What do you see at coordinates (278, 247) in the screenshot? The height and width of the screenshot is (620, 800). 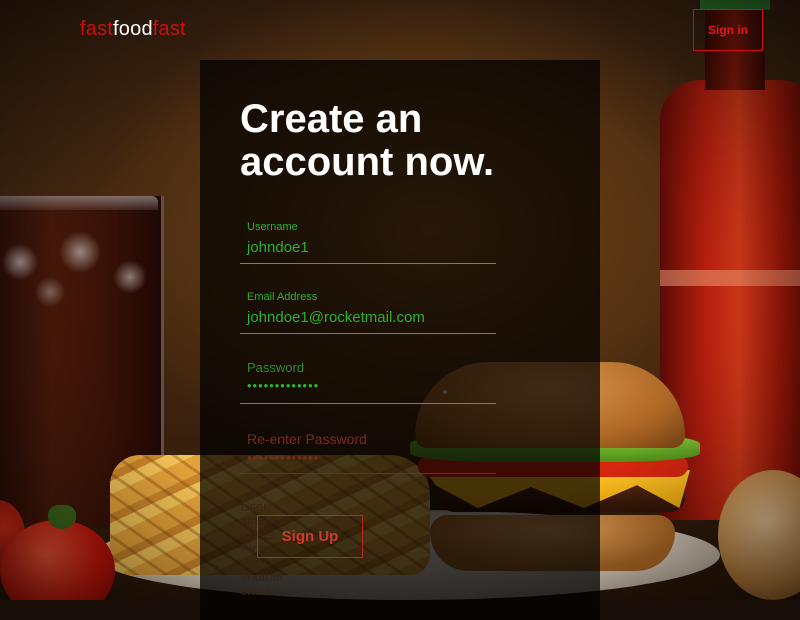 I see `username-input: johndoe1` at bounding box center [278, 247].